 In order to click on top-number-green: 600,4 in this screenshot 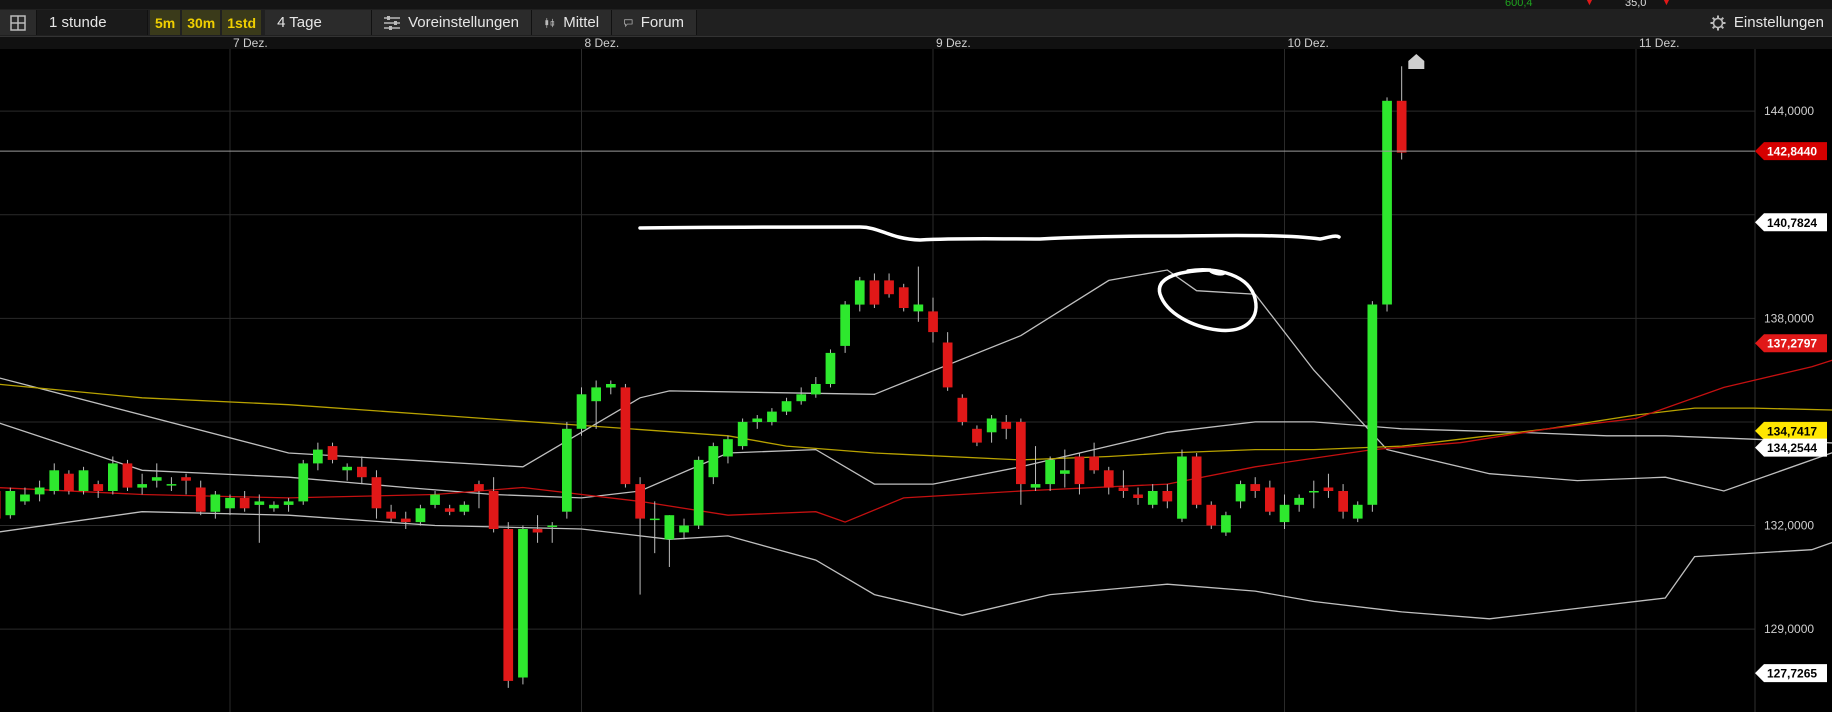, I will do `click(1519, 4)`.